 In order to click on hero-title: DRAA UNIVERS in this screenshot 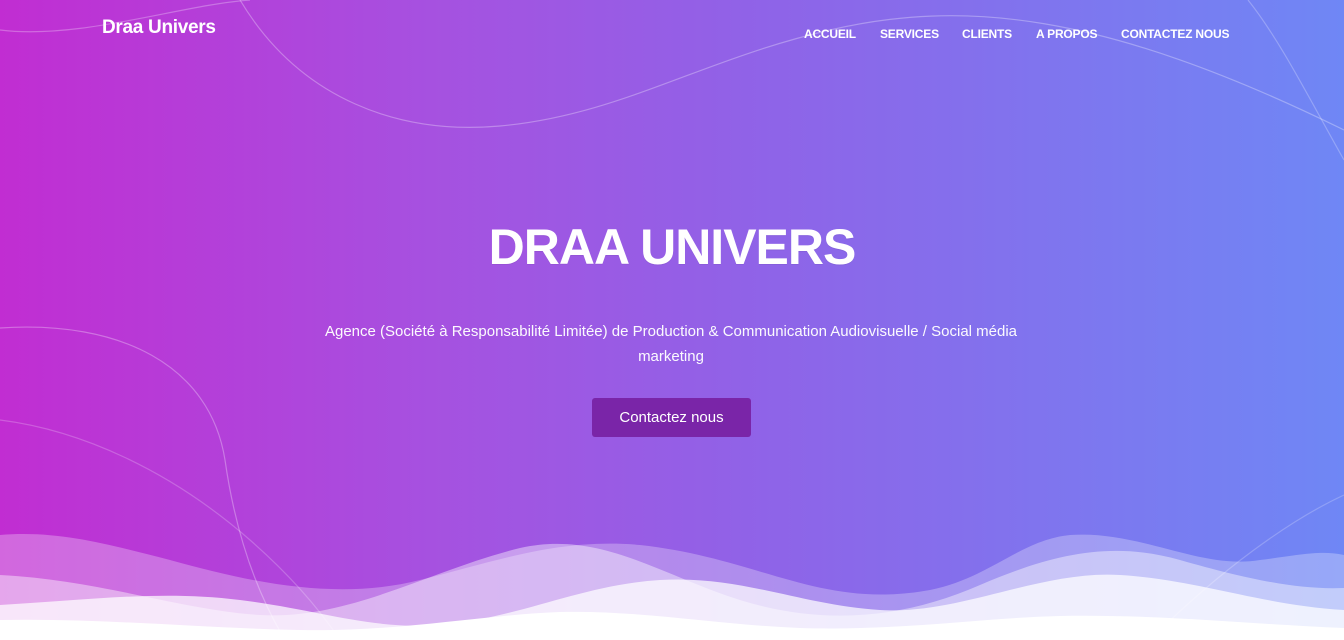, I will do `click(672, 247)`.